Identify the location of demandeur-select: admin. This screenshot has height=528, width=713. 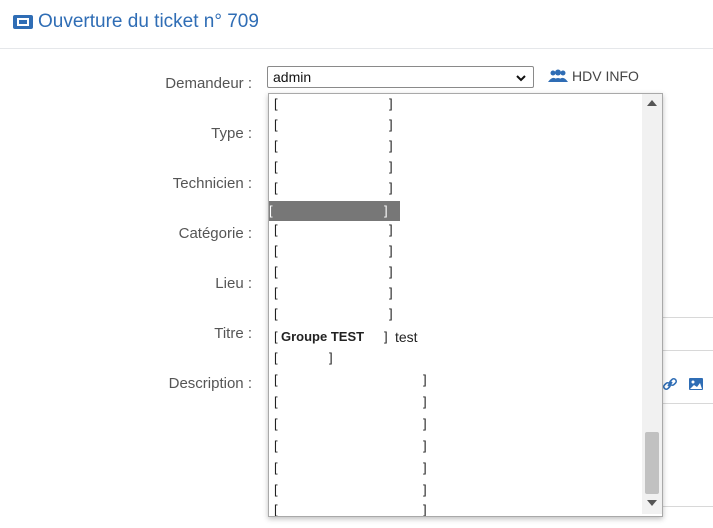
(400, 77).